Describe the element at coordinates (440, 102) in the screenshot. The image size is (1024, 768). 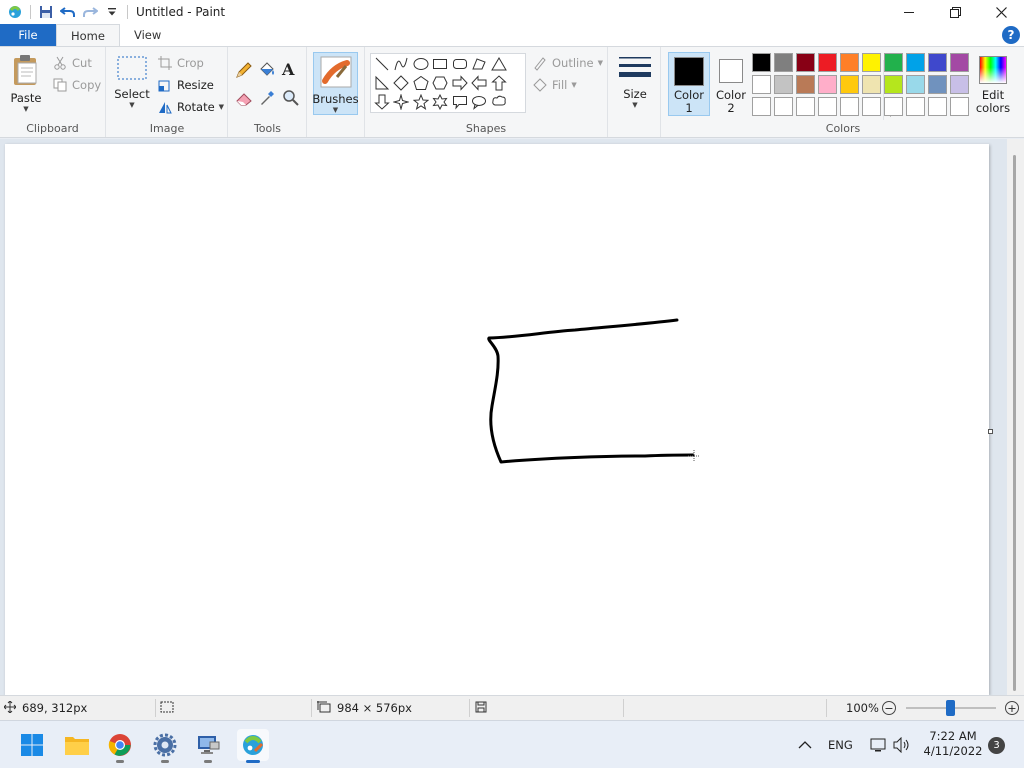
I see `six-point-star-shape-icon` at that location.